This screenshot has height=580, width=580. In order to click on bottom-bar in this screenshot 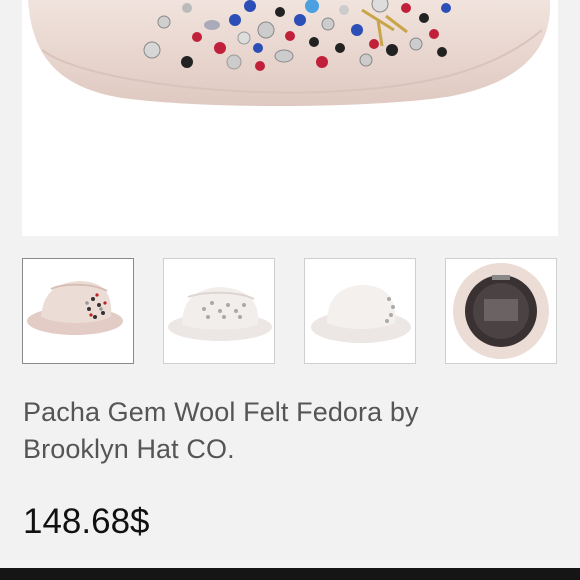, I will do `click(290, 574)`.